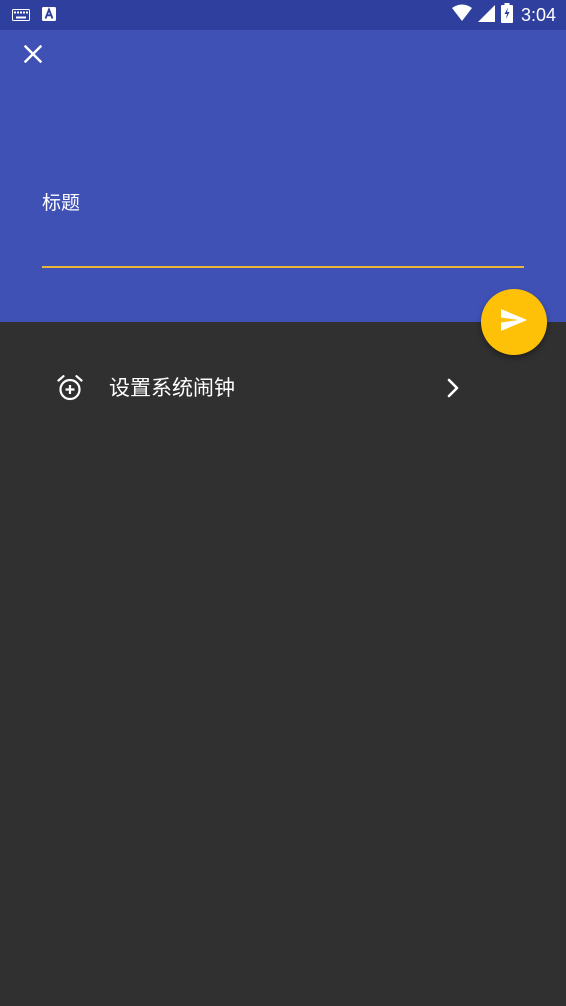 Image resolution: width=566 pixels, height=1006 pixels. I want to click on alarm-add-icon, so click(70, 388).